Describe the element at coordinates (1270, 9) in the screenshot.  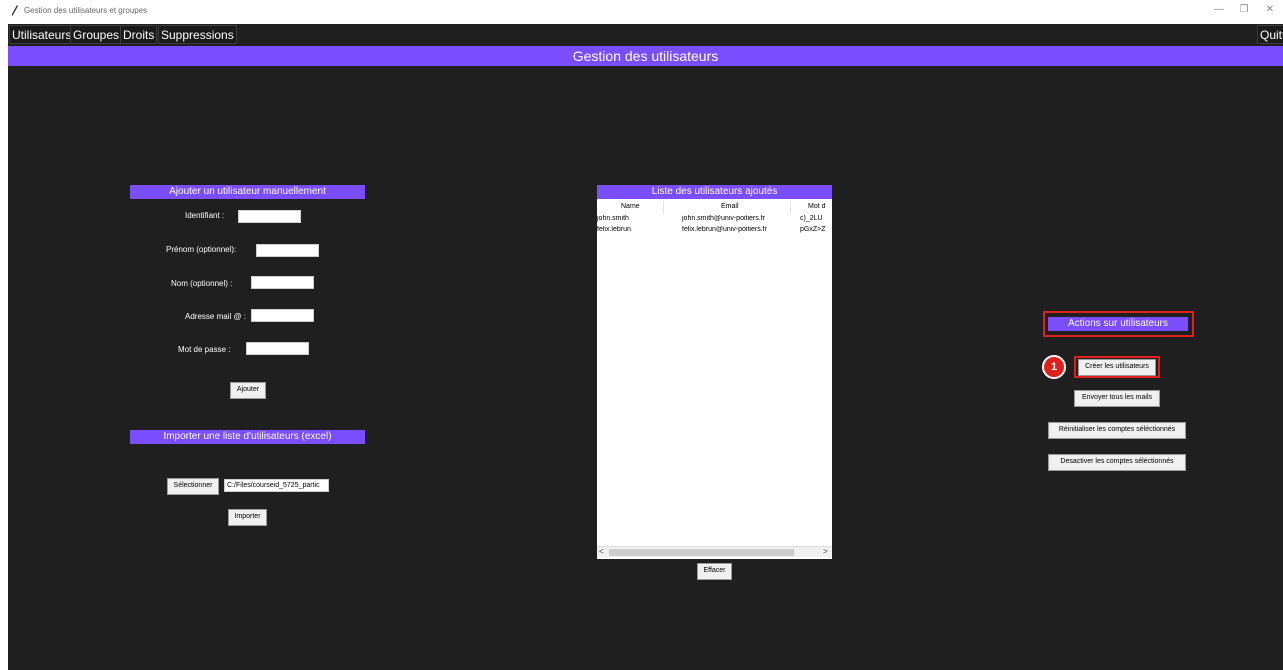
I see `close-button: ✕` at that location.